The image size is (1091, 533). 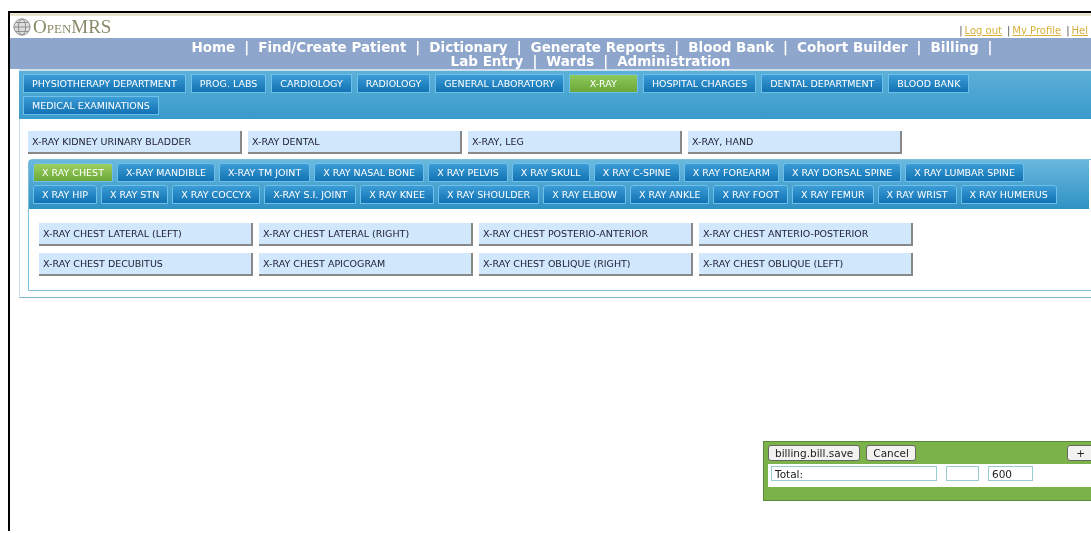 I want to click on department-tab: RADIOLOGY, so click(x=393, y=83).